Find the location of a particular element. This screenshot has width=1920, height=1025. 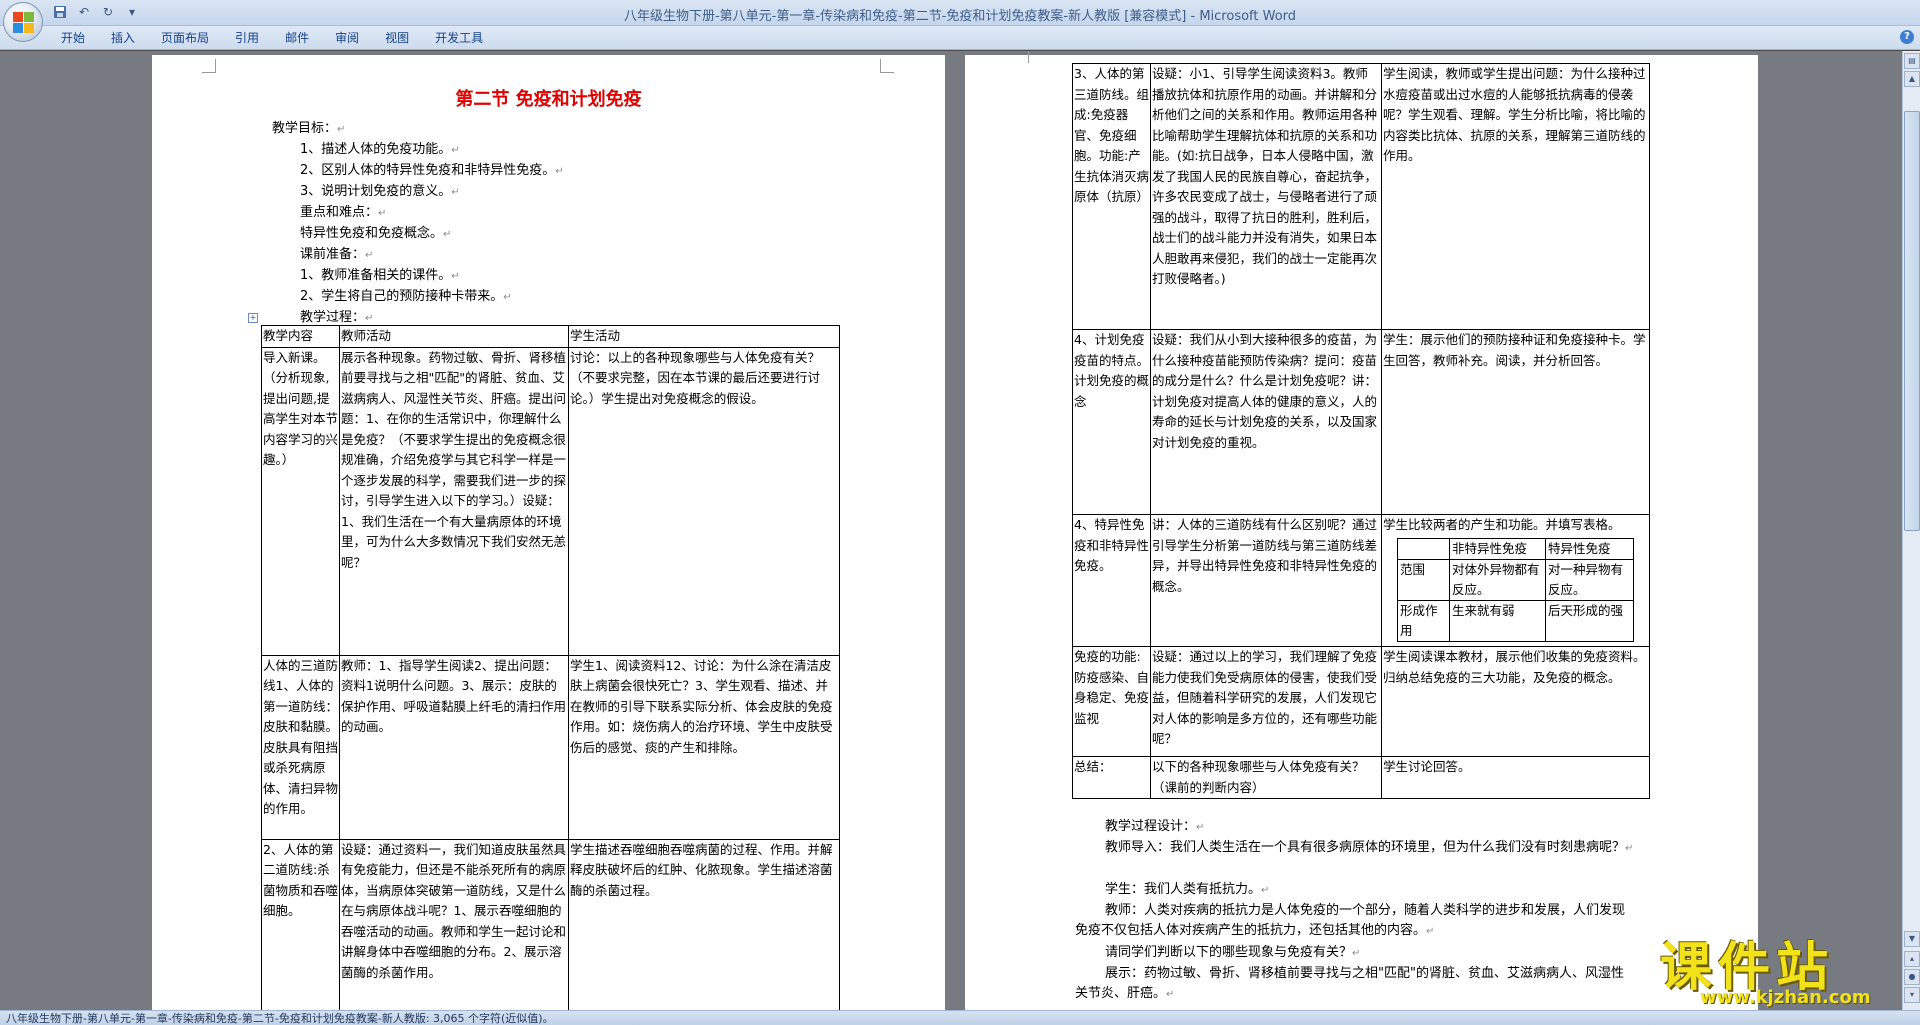

intro-line: 2、学生将自己的预防接种卡带来。↵ is located at coordinates (406, 296).